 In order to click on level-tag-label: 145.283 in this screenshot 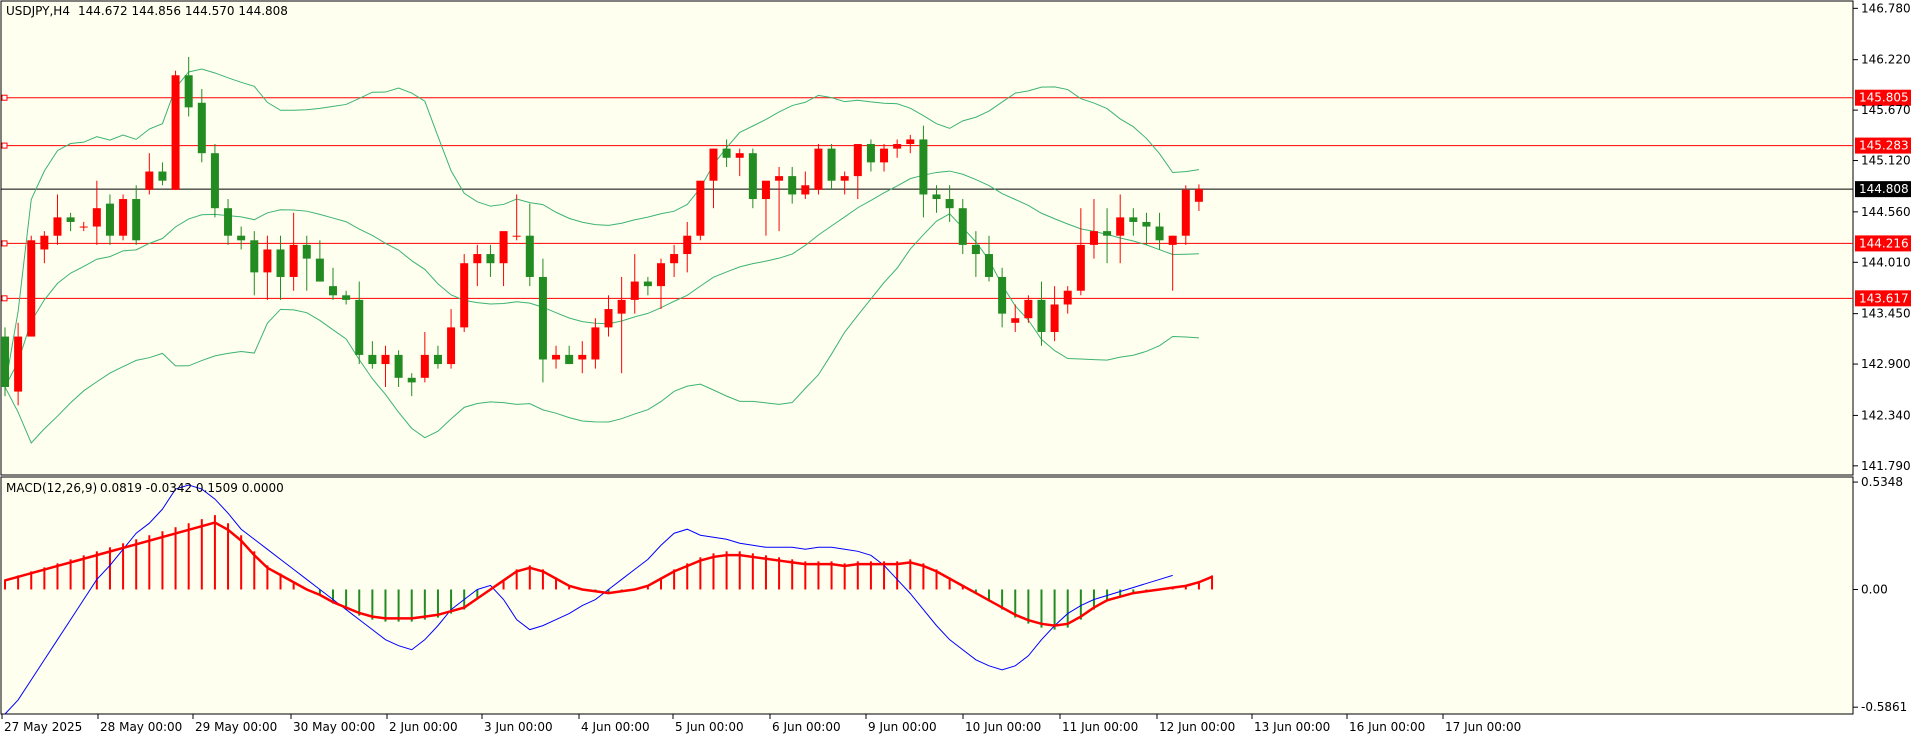, I will do `click(1884, 146)`.